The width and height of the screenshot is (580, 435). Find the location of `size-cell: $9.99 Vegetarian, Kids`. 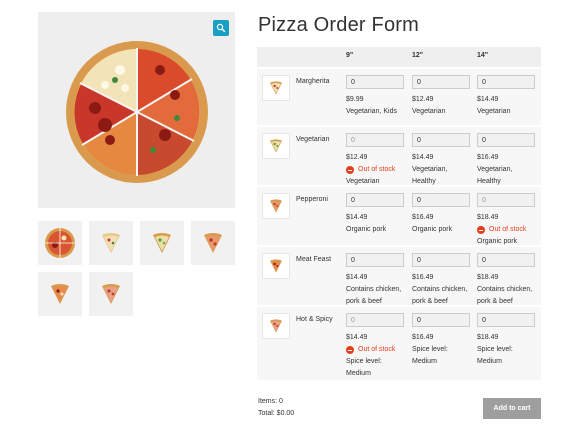

size-cell: $9.99 Vegetarian, Kids is located at coordinates (376, 96).